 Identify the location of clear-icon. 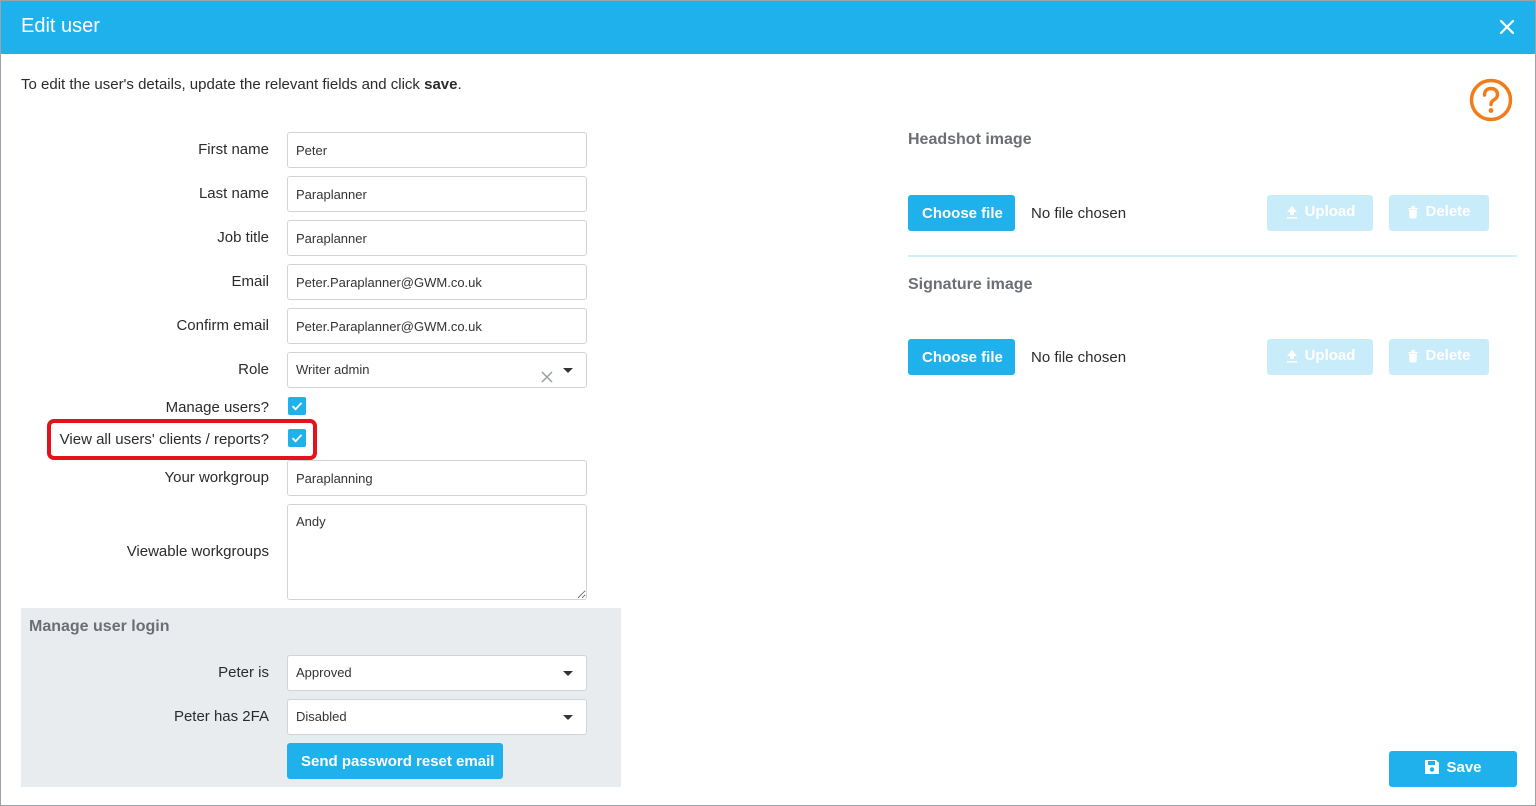
(547, 373).